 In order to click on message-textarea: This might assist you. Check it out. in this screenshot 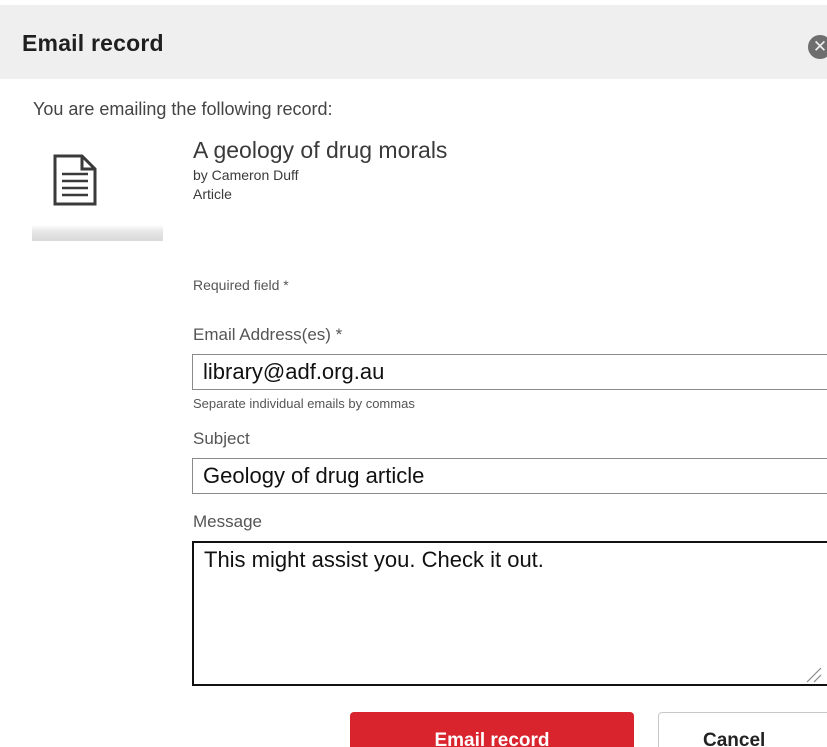, I will do `click(509, 613)`.